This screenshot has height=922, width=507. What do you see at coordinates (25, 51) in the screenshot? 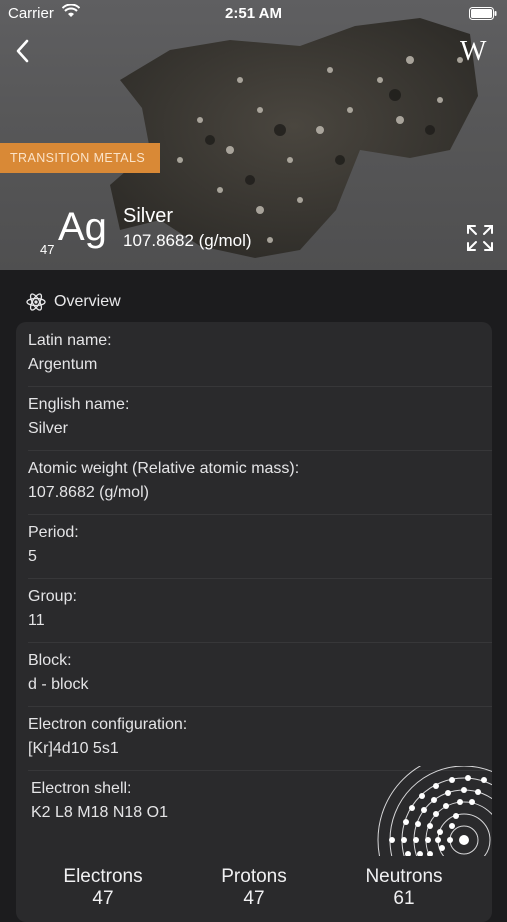
I see `back-chevron-icon` at bounding box center [25, 51].